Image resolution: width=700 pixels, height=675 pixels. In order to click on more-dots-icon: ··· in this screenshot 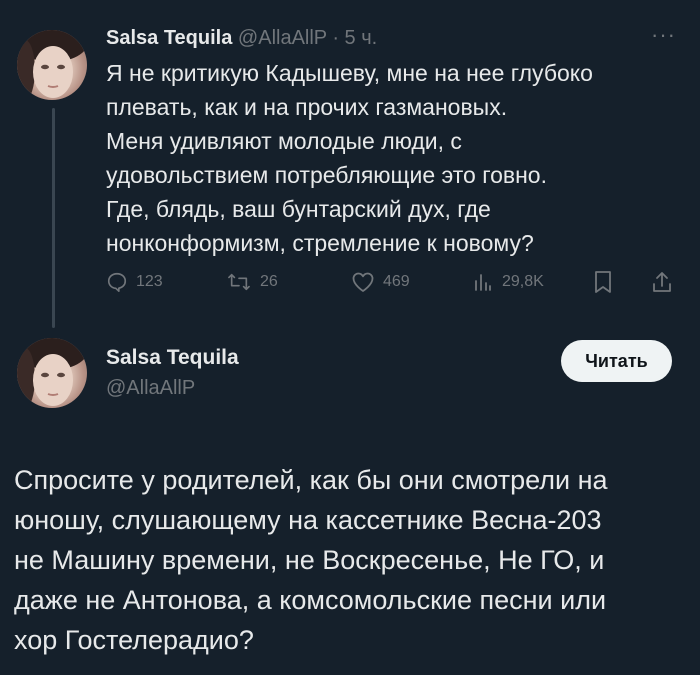, I will do `click(663, 35)`.